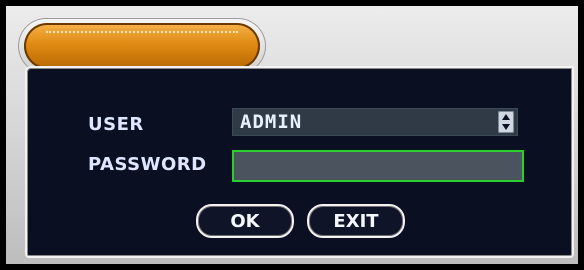 This screenshot has height=270, width=584. What do you see at coordinates (142, 46) in the screenshot?
I see `tab-icon` at bounding box center [142, 46].